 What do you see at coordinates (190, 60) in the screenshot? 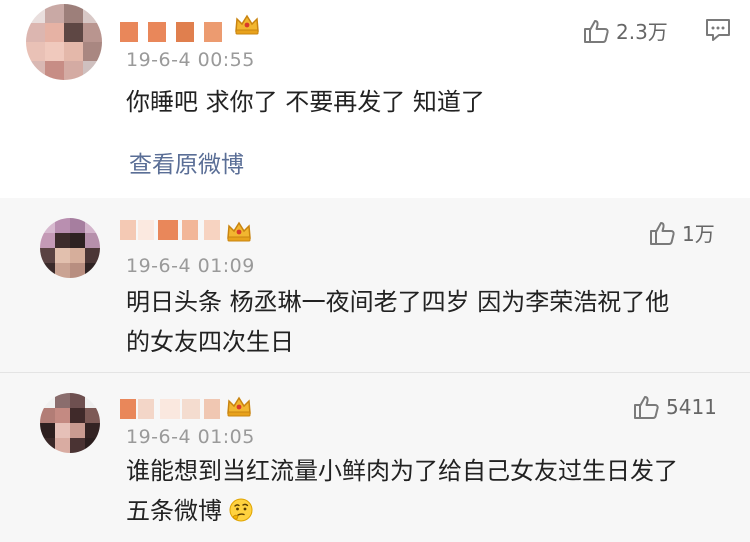
I see `comment-time: 19-6-4 00:55` at bounding box center [190, 60].